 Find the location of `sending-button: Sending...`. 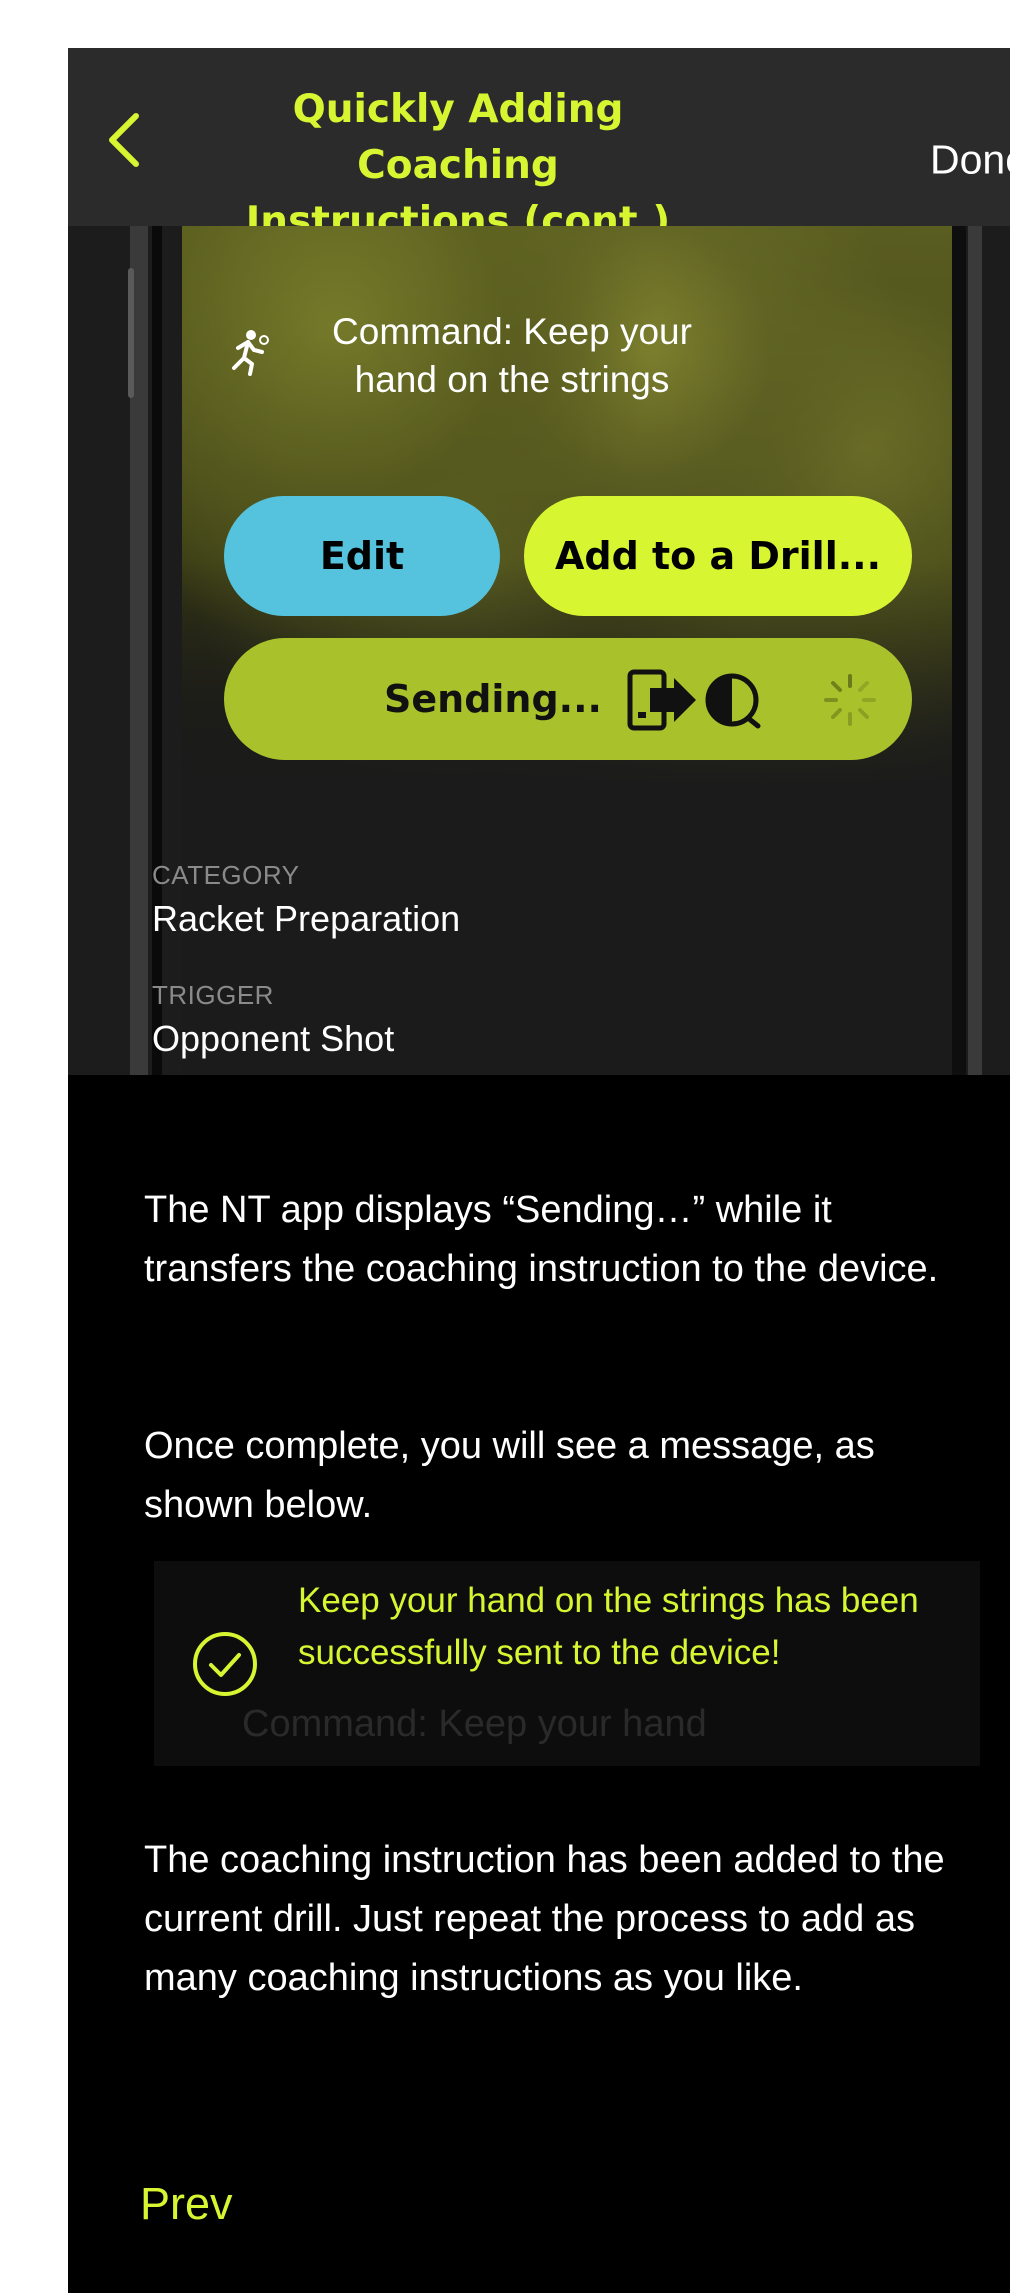

sending-button: Sending... is located at coordinates (568, 699).